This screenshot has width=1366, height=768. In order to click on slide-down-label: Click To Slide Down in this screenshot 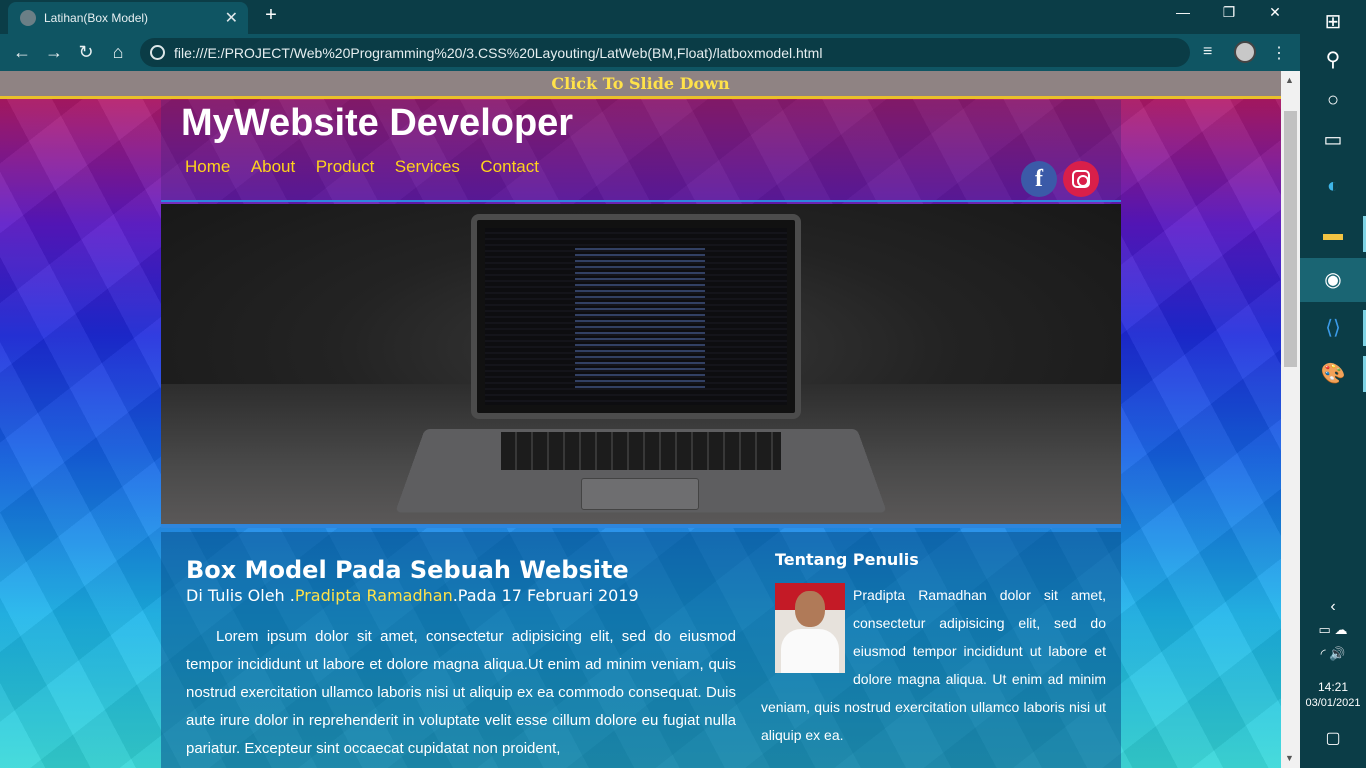, I will do `click(640, 83)`.